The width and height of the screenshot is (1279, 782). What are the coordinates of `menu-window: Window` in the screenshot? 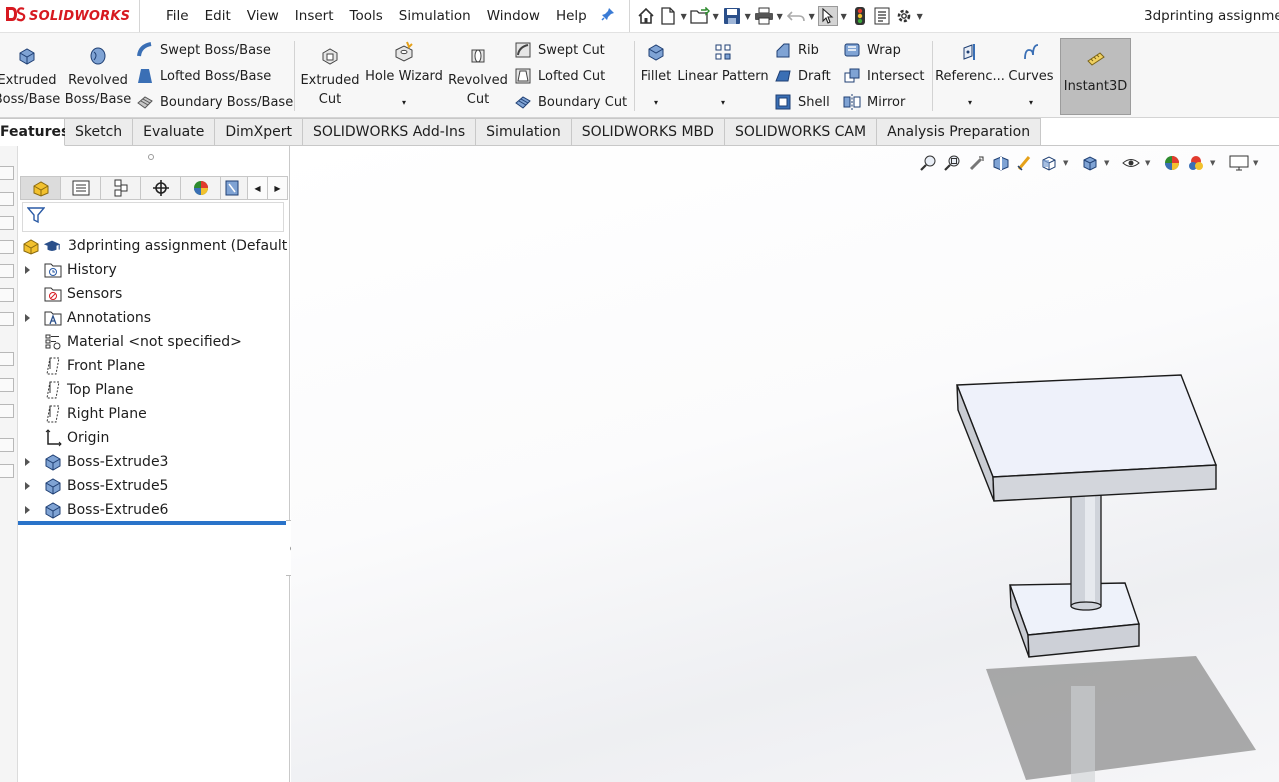 It's located at (513, 16).